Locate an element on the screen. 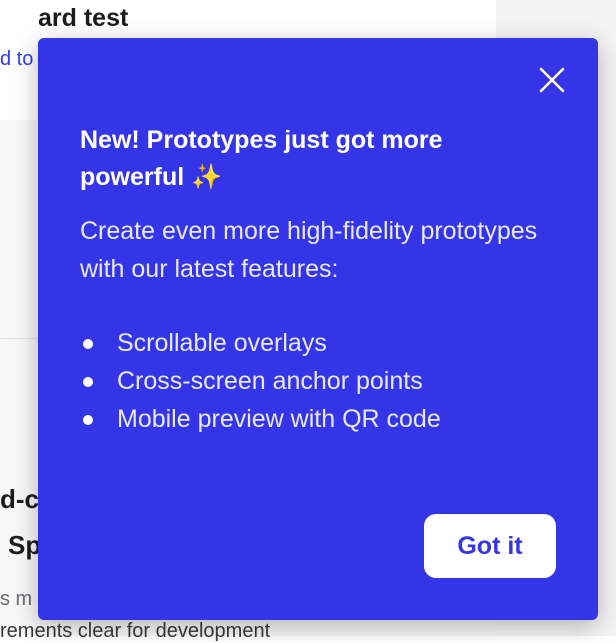 This screenshot has height=643, width=616. popover-title-text: New! Prototypes just got more powerful is located at coordinates (261, 158).